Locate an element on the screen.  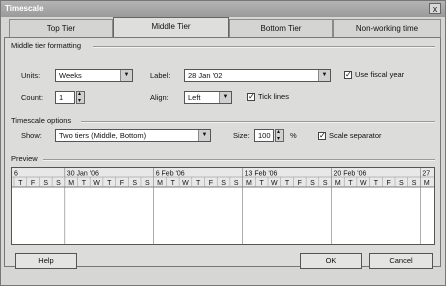
size-unit: % is located at coordinates (293, 135).